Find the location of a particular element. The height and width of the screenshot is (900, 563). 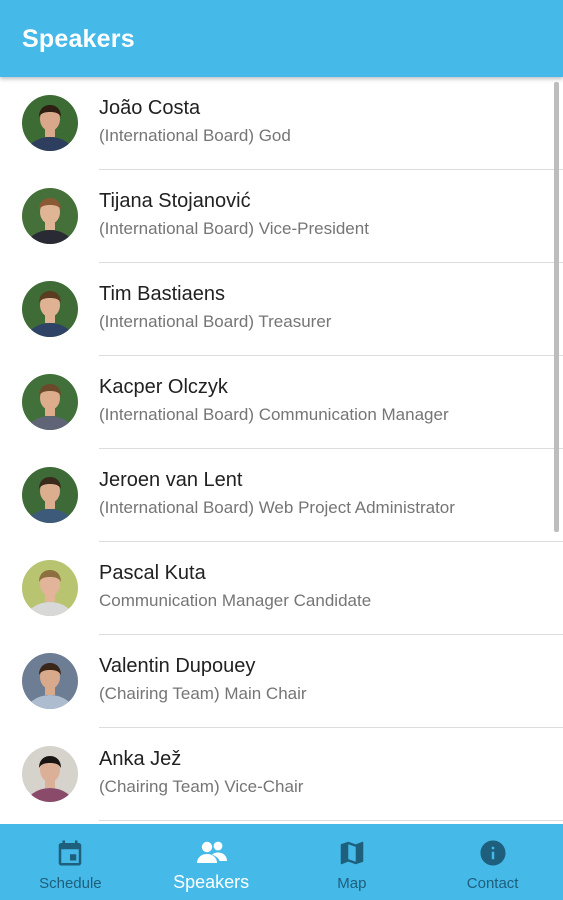

speaker-name: Valentin Dupouey is located at coordinates (177, 666).